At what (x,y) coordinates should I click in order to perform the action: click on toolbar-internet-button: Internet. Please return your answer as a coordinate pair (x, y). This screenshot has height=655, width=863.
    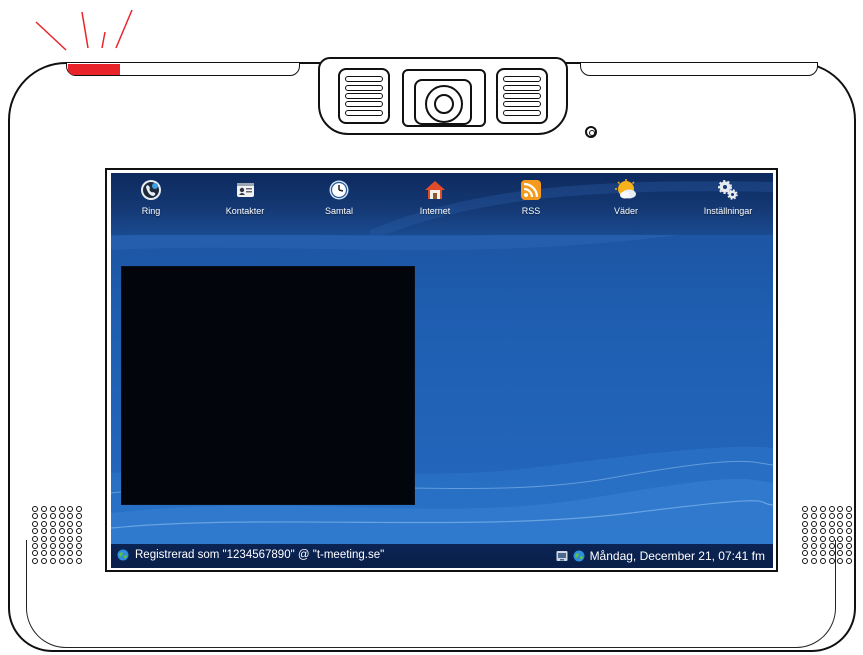
    Looking at the image, I should click on (435, 204).